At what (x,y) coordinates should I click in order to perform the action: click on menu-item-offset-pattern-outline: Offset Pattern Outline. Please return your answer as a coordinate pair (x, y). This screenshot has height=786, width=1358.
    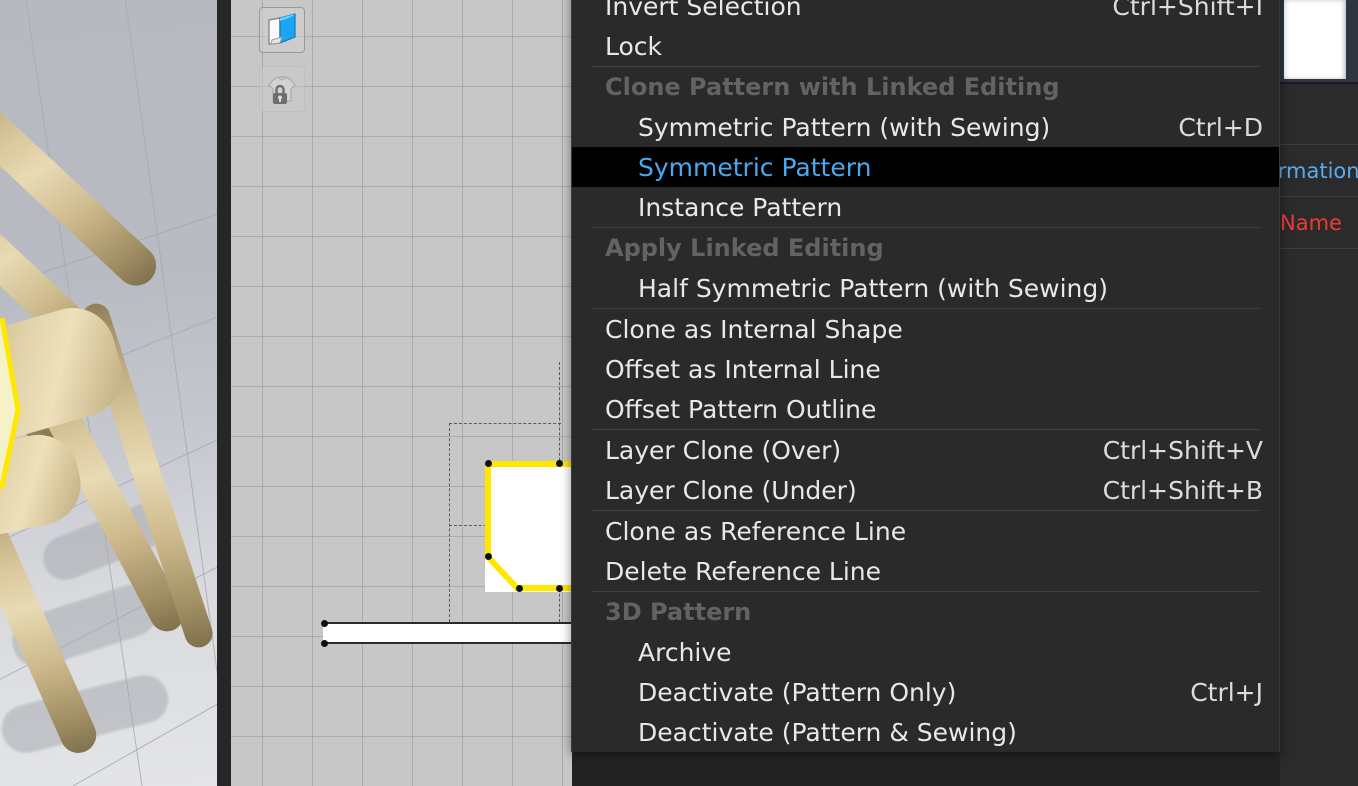
    Looking at the image, I should click on (925, 409).